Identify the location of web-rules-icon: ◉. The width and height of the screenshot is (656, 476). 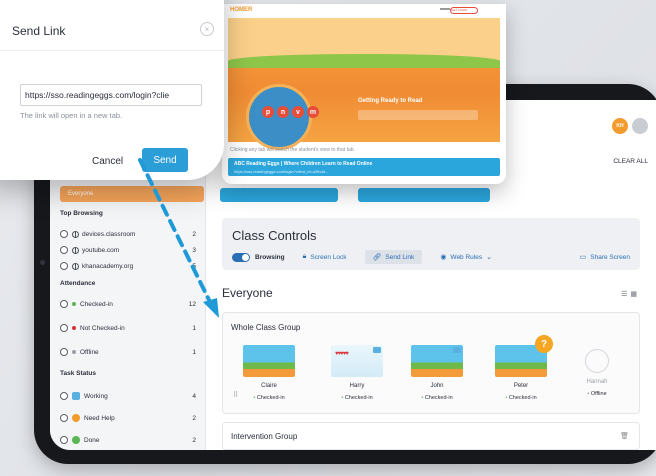
(443, 257).